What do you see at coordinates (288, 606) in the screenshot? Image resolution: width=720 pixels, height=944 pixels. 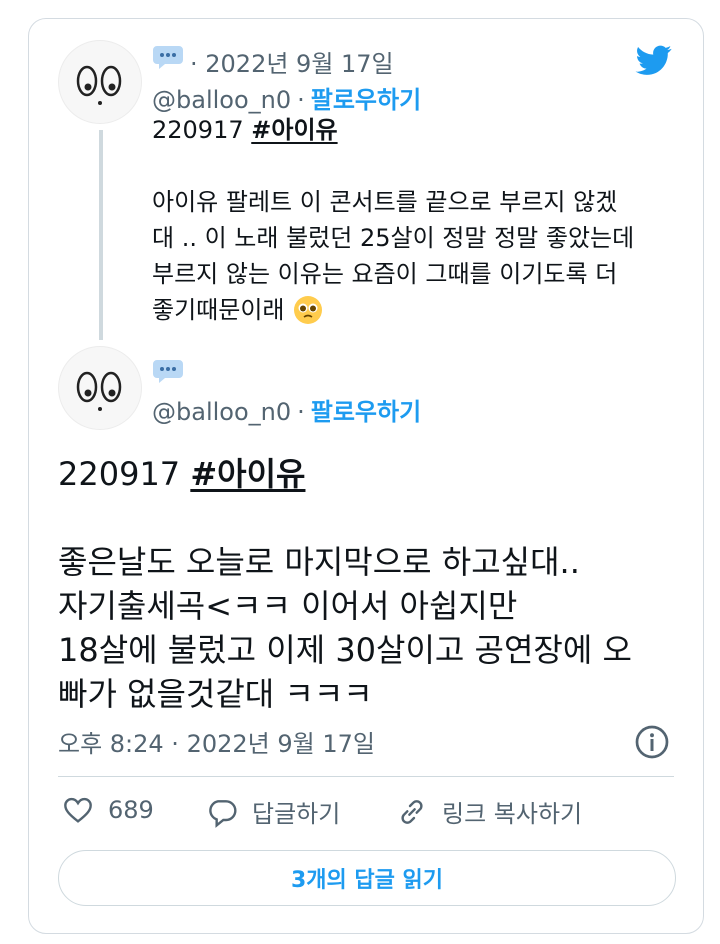 I see `text-line: 자기출세곡<ㅋㅋ 이어서 아쉽지만` at bounding box center [288, 606].